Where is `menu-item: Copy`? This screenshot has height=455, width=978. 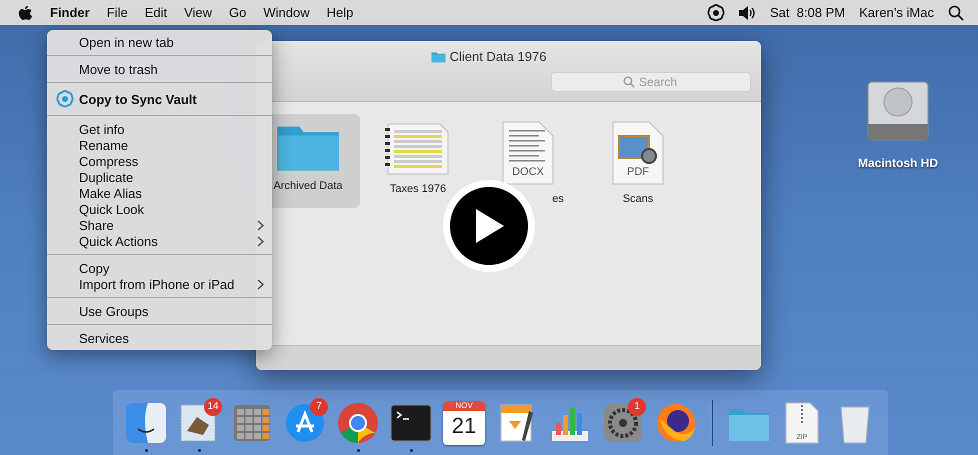
menu-item: Copy is located at coordinates (159, 268).